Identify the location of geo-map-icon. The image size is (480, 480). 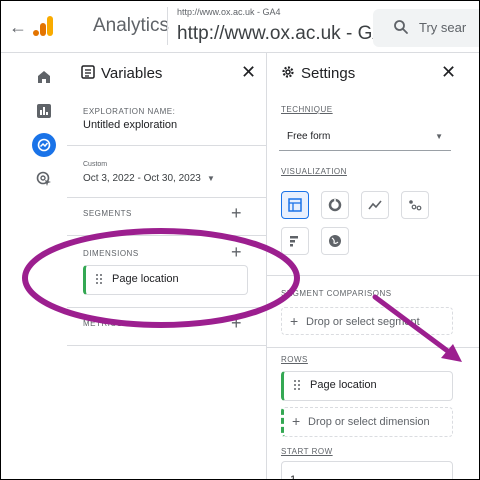
(335, 241).